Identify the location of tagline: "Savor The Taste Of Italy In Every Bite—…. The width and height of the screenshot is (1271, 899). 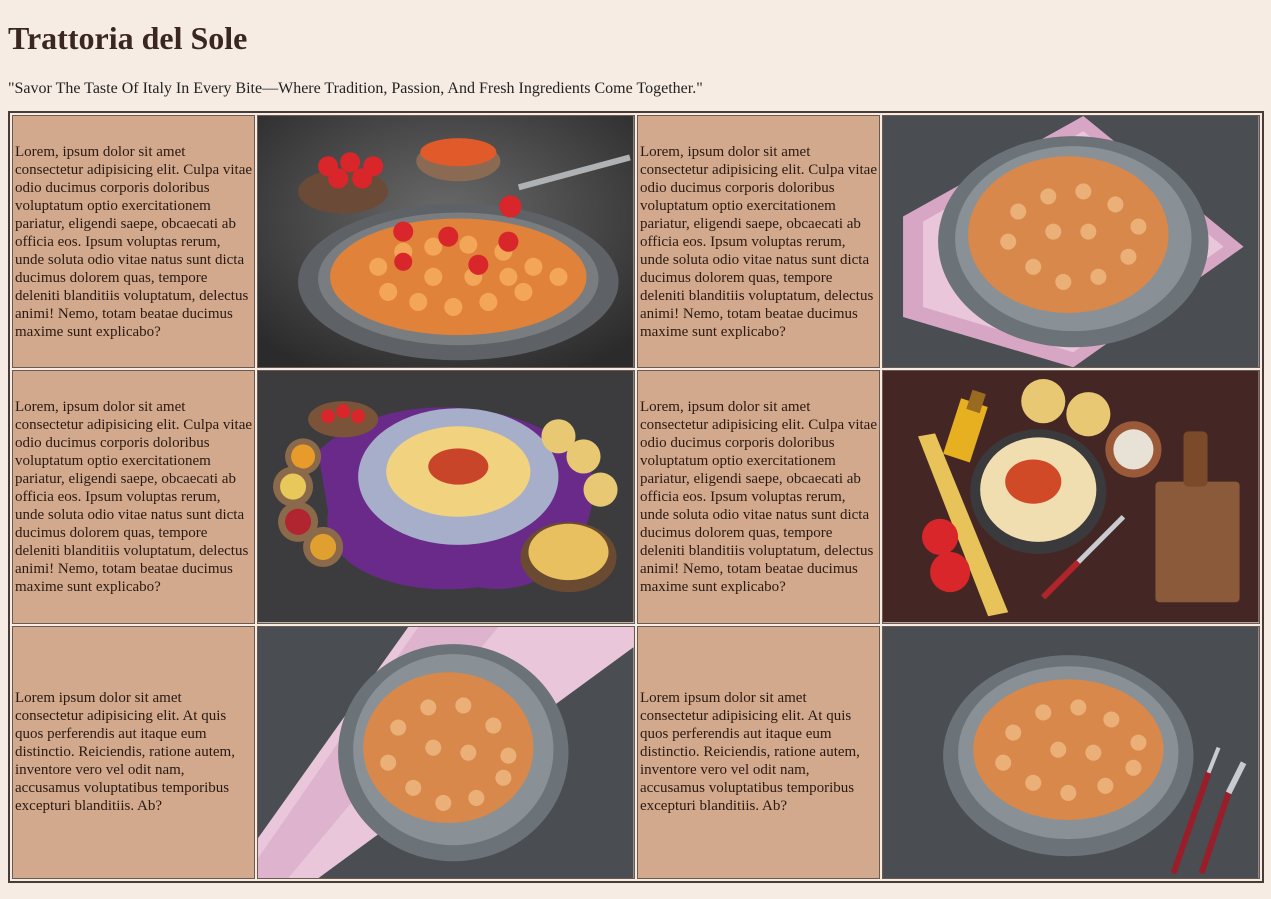
(355, 88).